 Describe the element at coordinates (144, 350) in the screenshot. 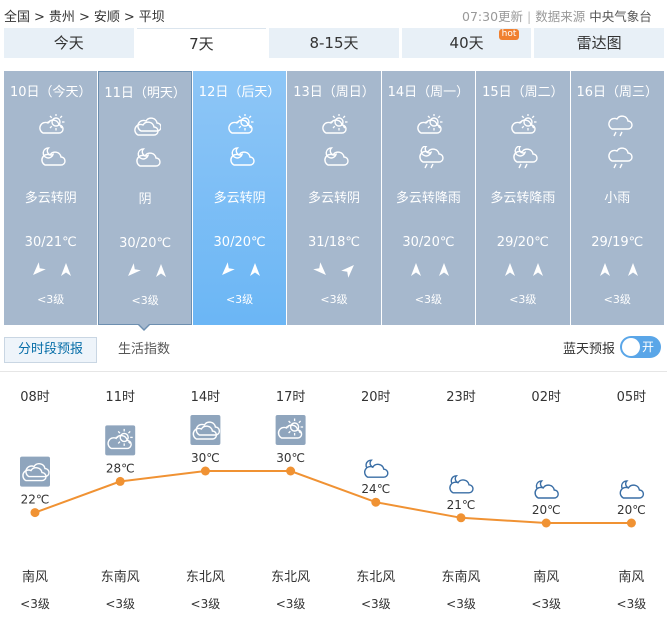

I see `tab-life-index: 生活指数` at that location.